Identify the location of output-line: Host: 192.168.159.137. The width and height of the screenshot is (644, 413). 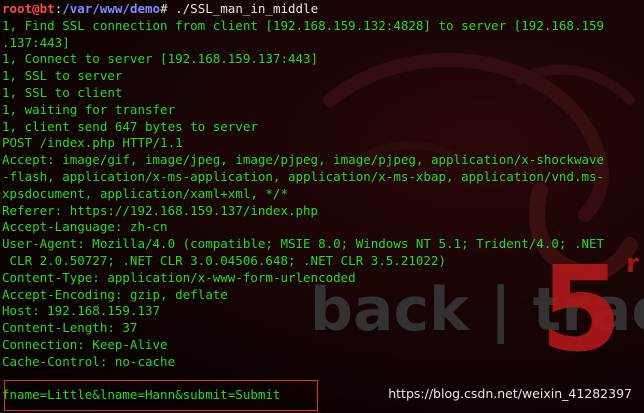
(81, 311).